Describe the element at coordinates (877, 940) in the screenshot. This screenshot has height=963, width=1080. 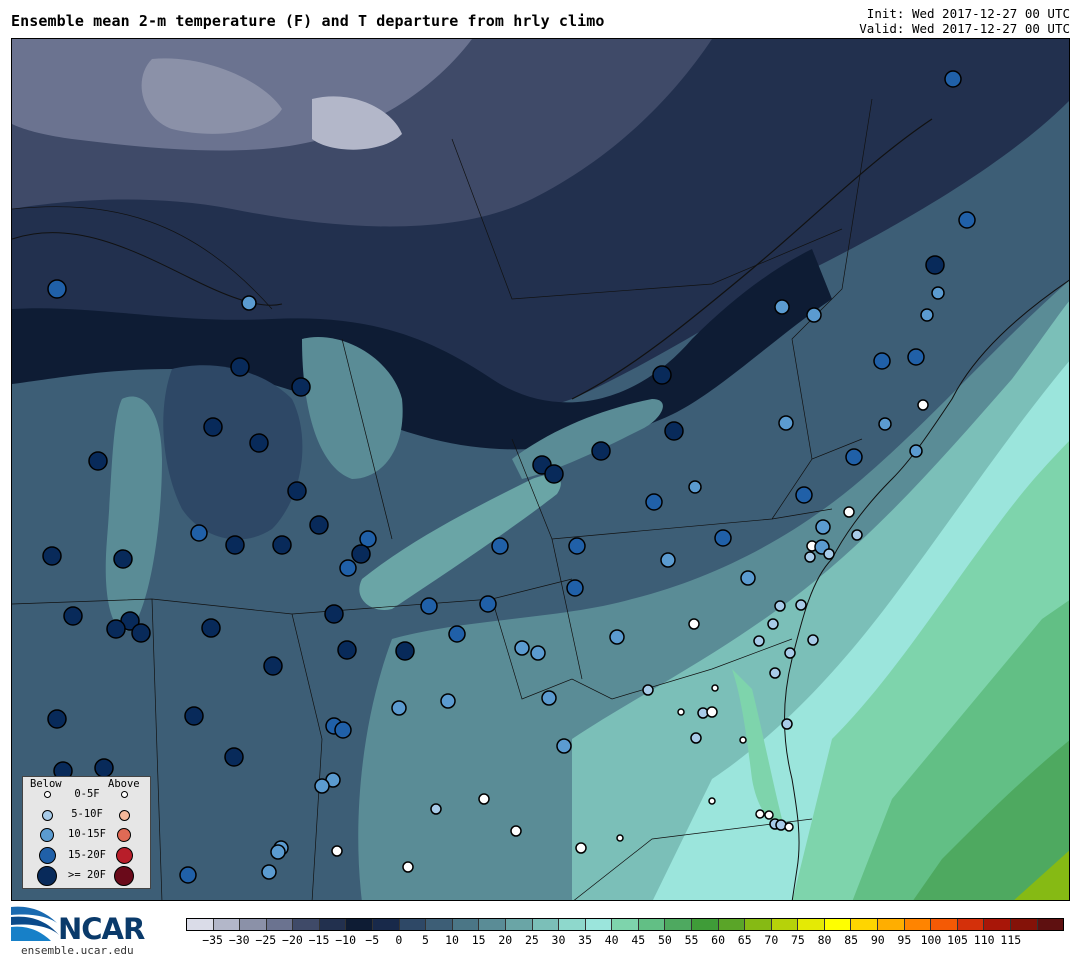
I see `colorbar-tick-label: 90` at that location.